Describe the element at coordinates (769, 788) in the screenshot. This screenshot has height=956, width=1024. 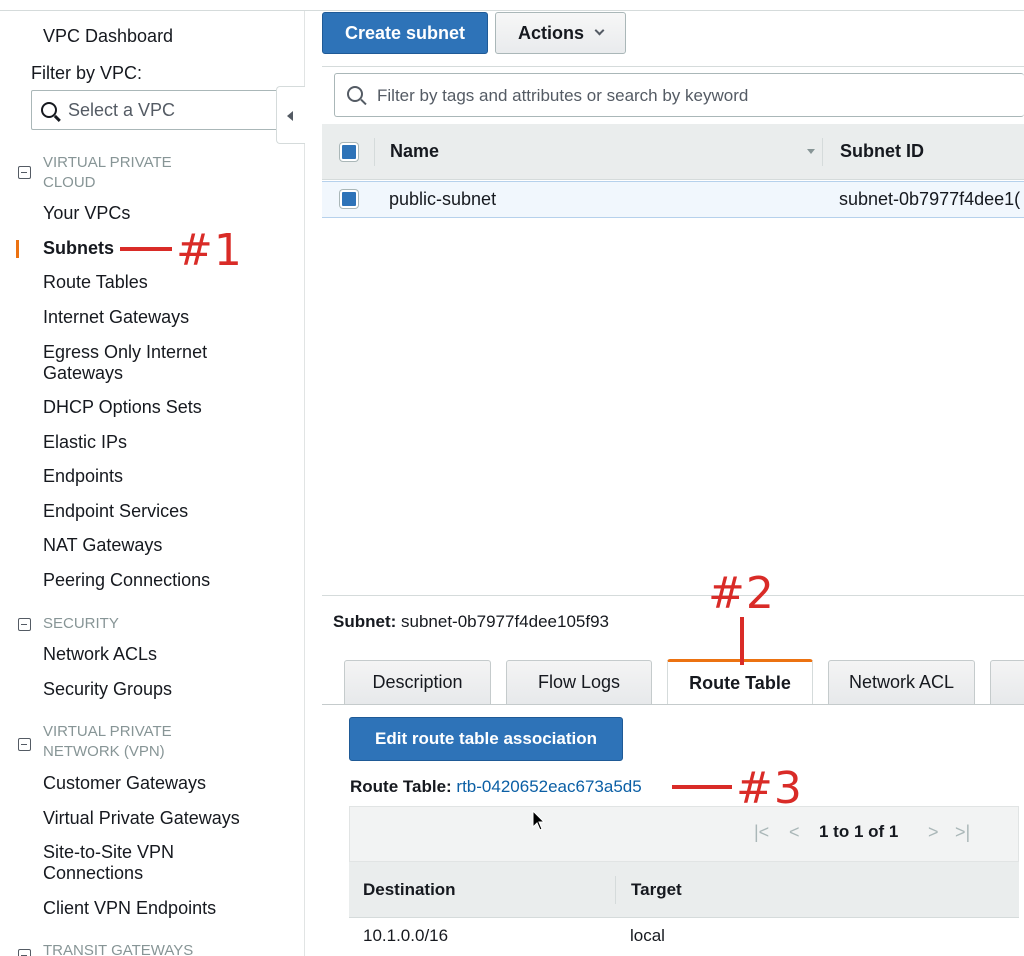
I see `annotation-3: #3` at that location.